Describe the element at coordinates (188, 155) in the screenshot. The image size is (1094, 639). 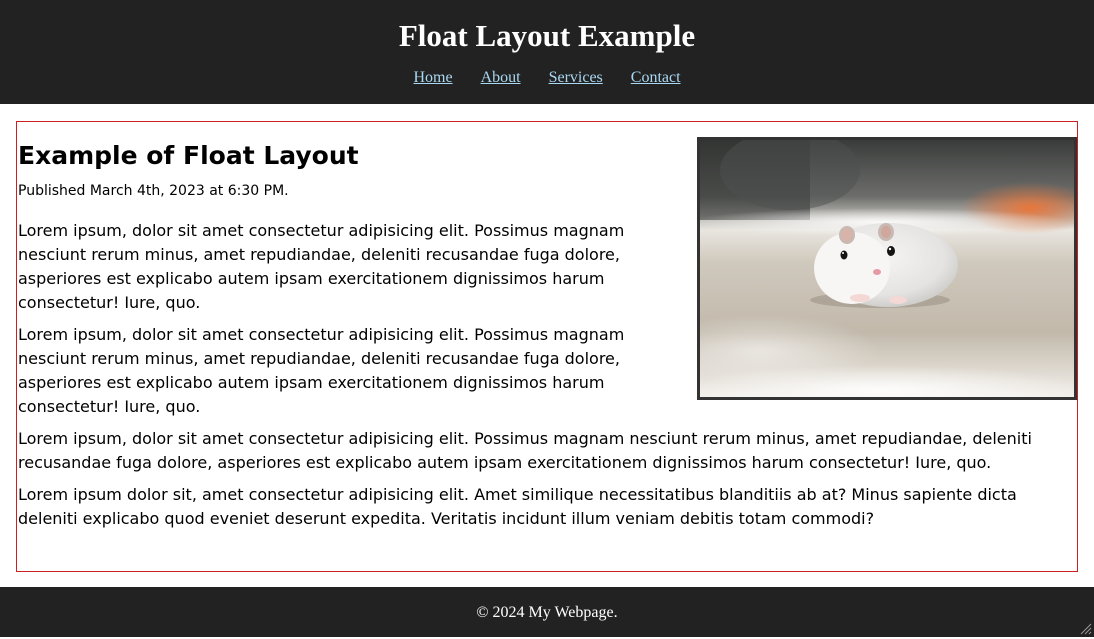
I see `article-title: Example of Float Layout` at that location.